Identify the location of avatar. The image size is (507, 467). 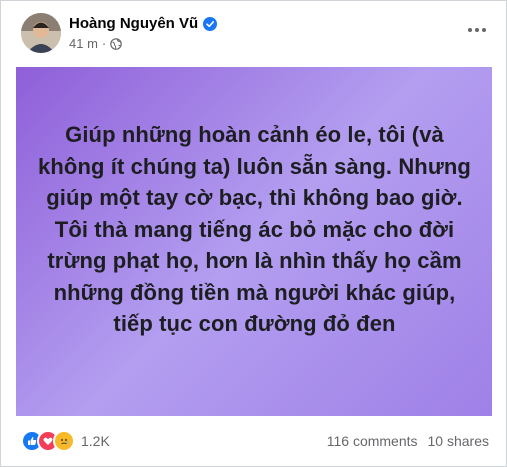
(41, 33).